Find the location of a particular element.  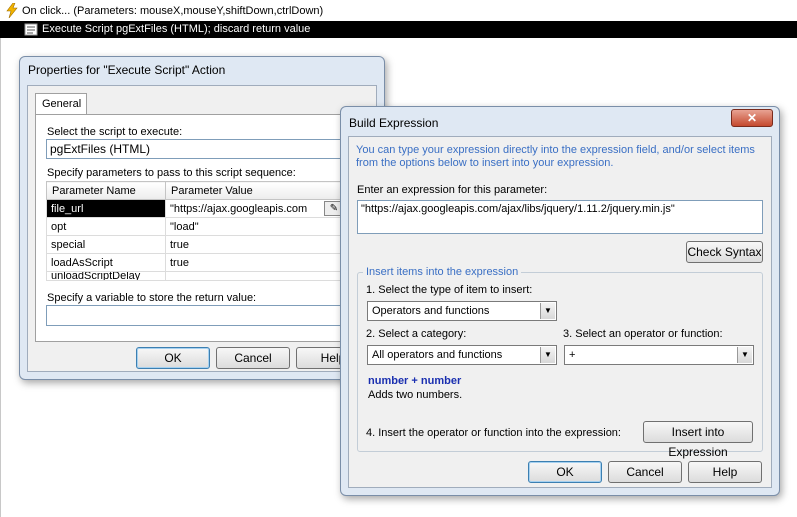

check-syntax-button: Check Syntax is located at coordinates (724, 252).